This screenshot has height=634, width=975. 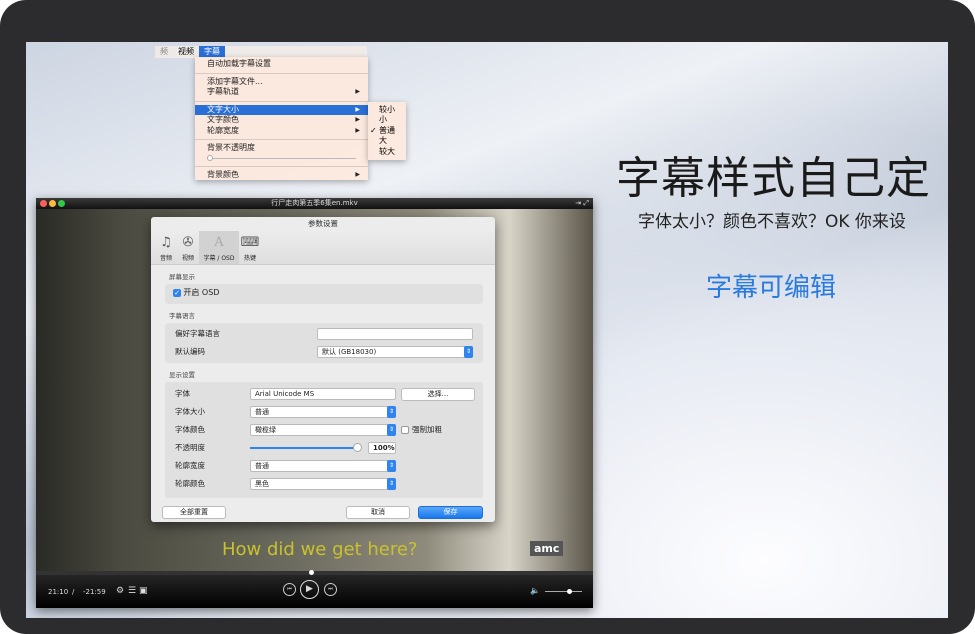 I want to click on reset-all-button: 全部重置, so click(x=194, y=512).